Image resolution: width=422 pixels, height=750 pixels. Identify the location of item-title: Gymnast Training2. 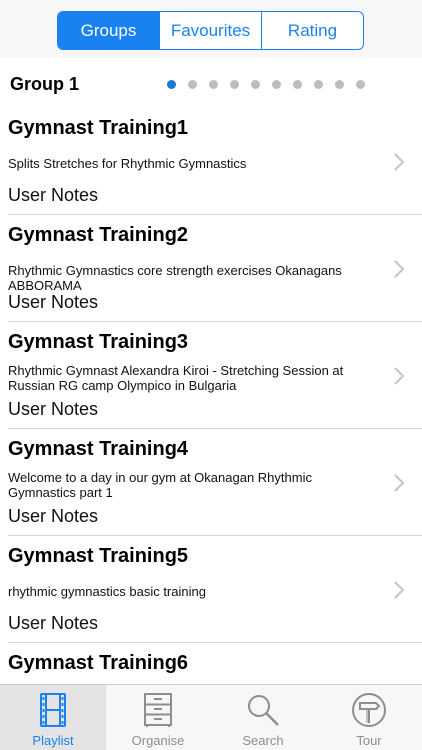
(98, 235).